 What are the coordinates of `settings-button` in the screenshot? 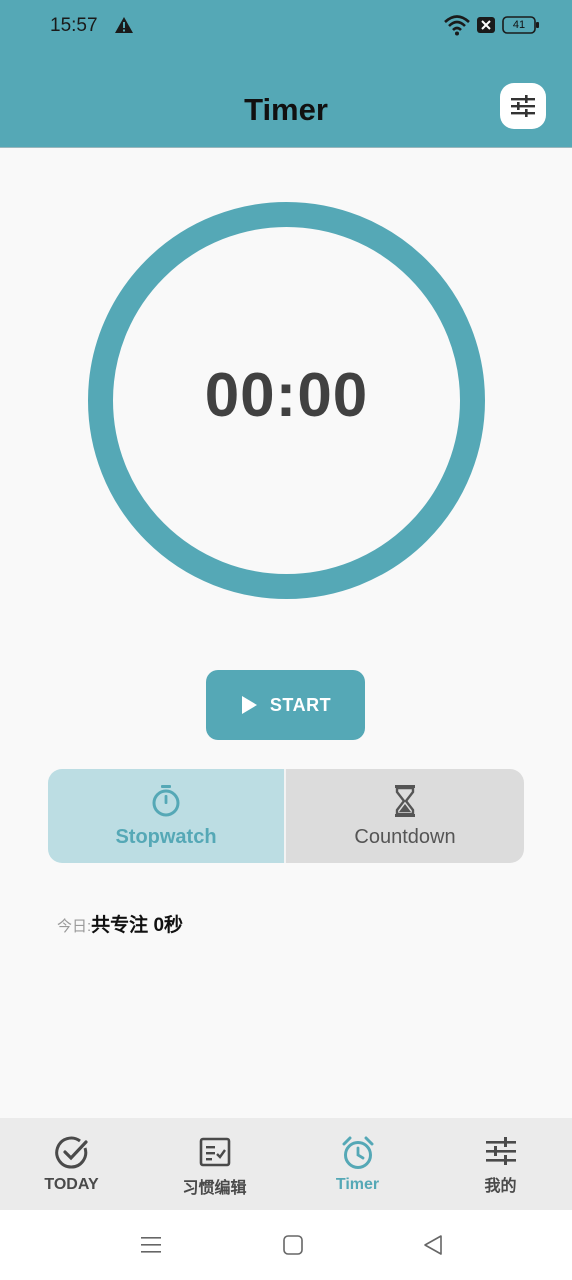 It's located at (523, 106).